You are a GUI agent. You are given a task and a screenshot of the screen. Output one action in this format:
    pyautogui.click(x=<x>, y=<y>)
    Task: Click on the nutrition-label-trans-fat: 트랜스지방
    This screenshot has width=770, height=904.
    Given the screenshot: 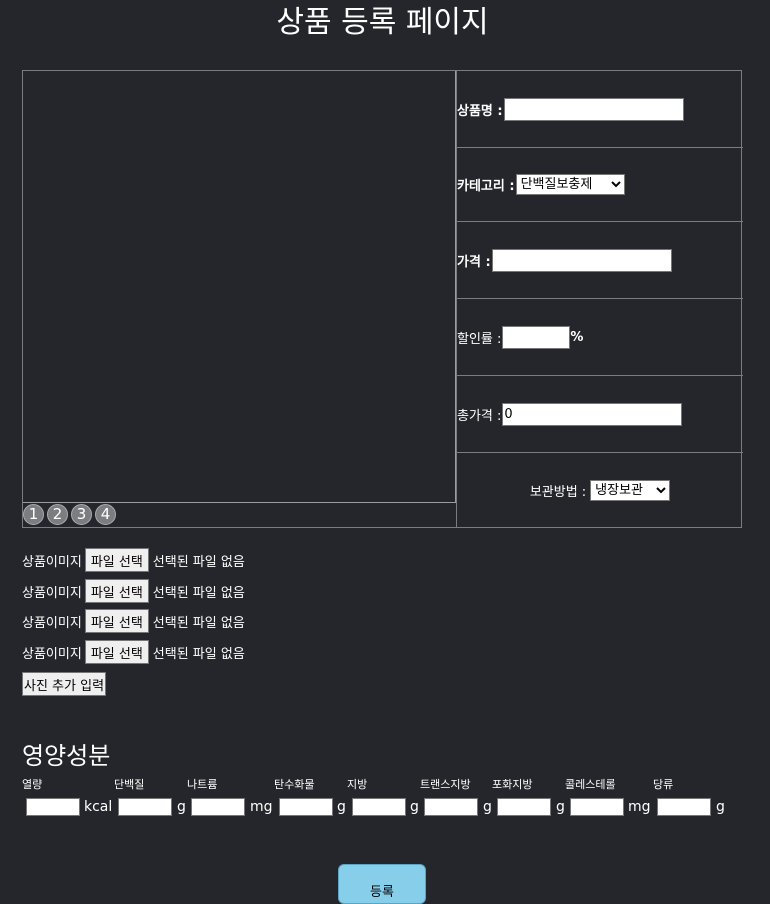 What is the action you would take?
    pyautogui.click(x=445, y=784)
    